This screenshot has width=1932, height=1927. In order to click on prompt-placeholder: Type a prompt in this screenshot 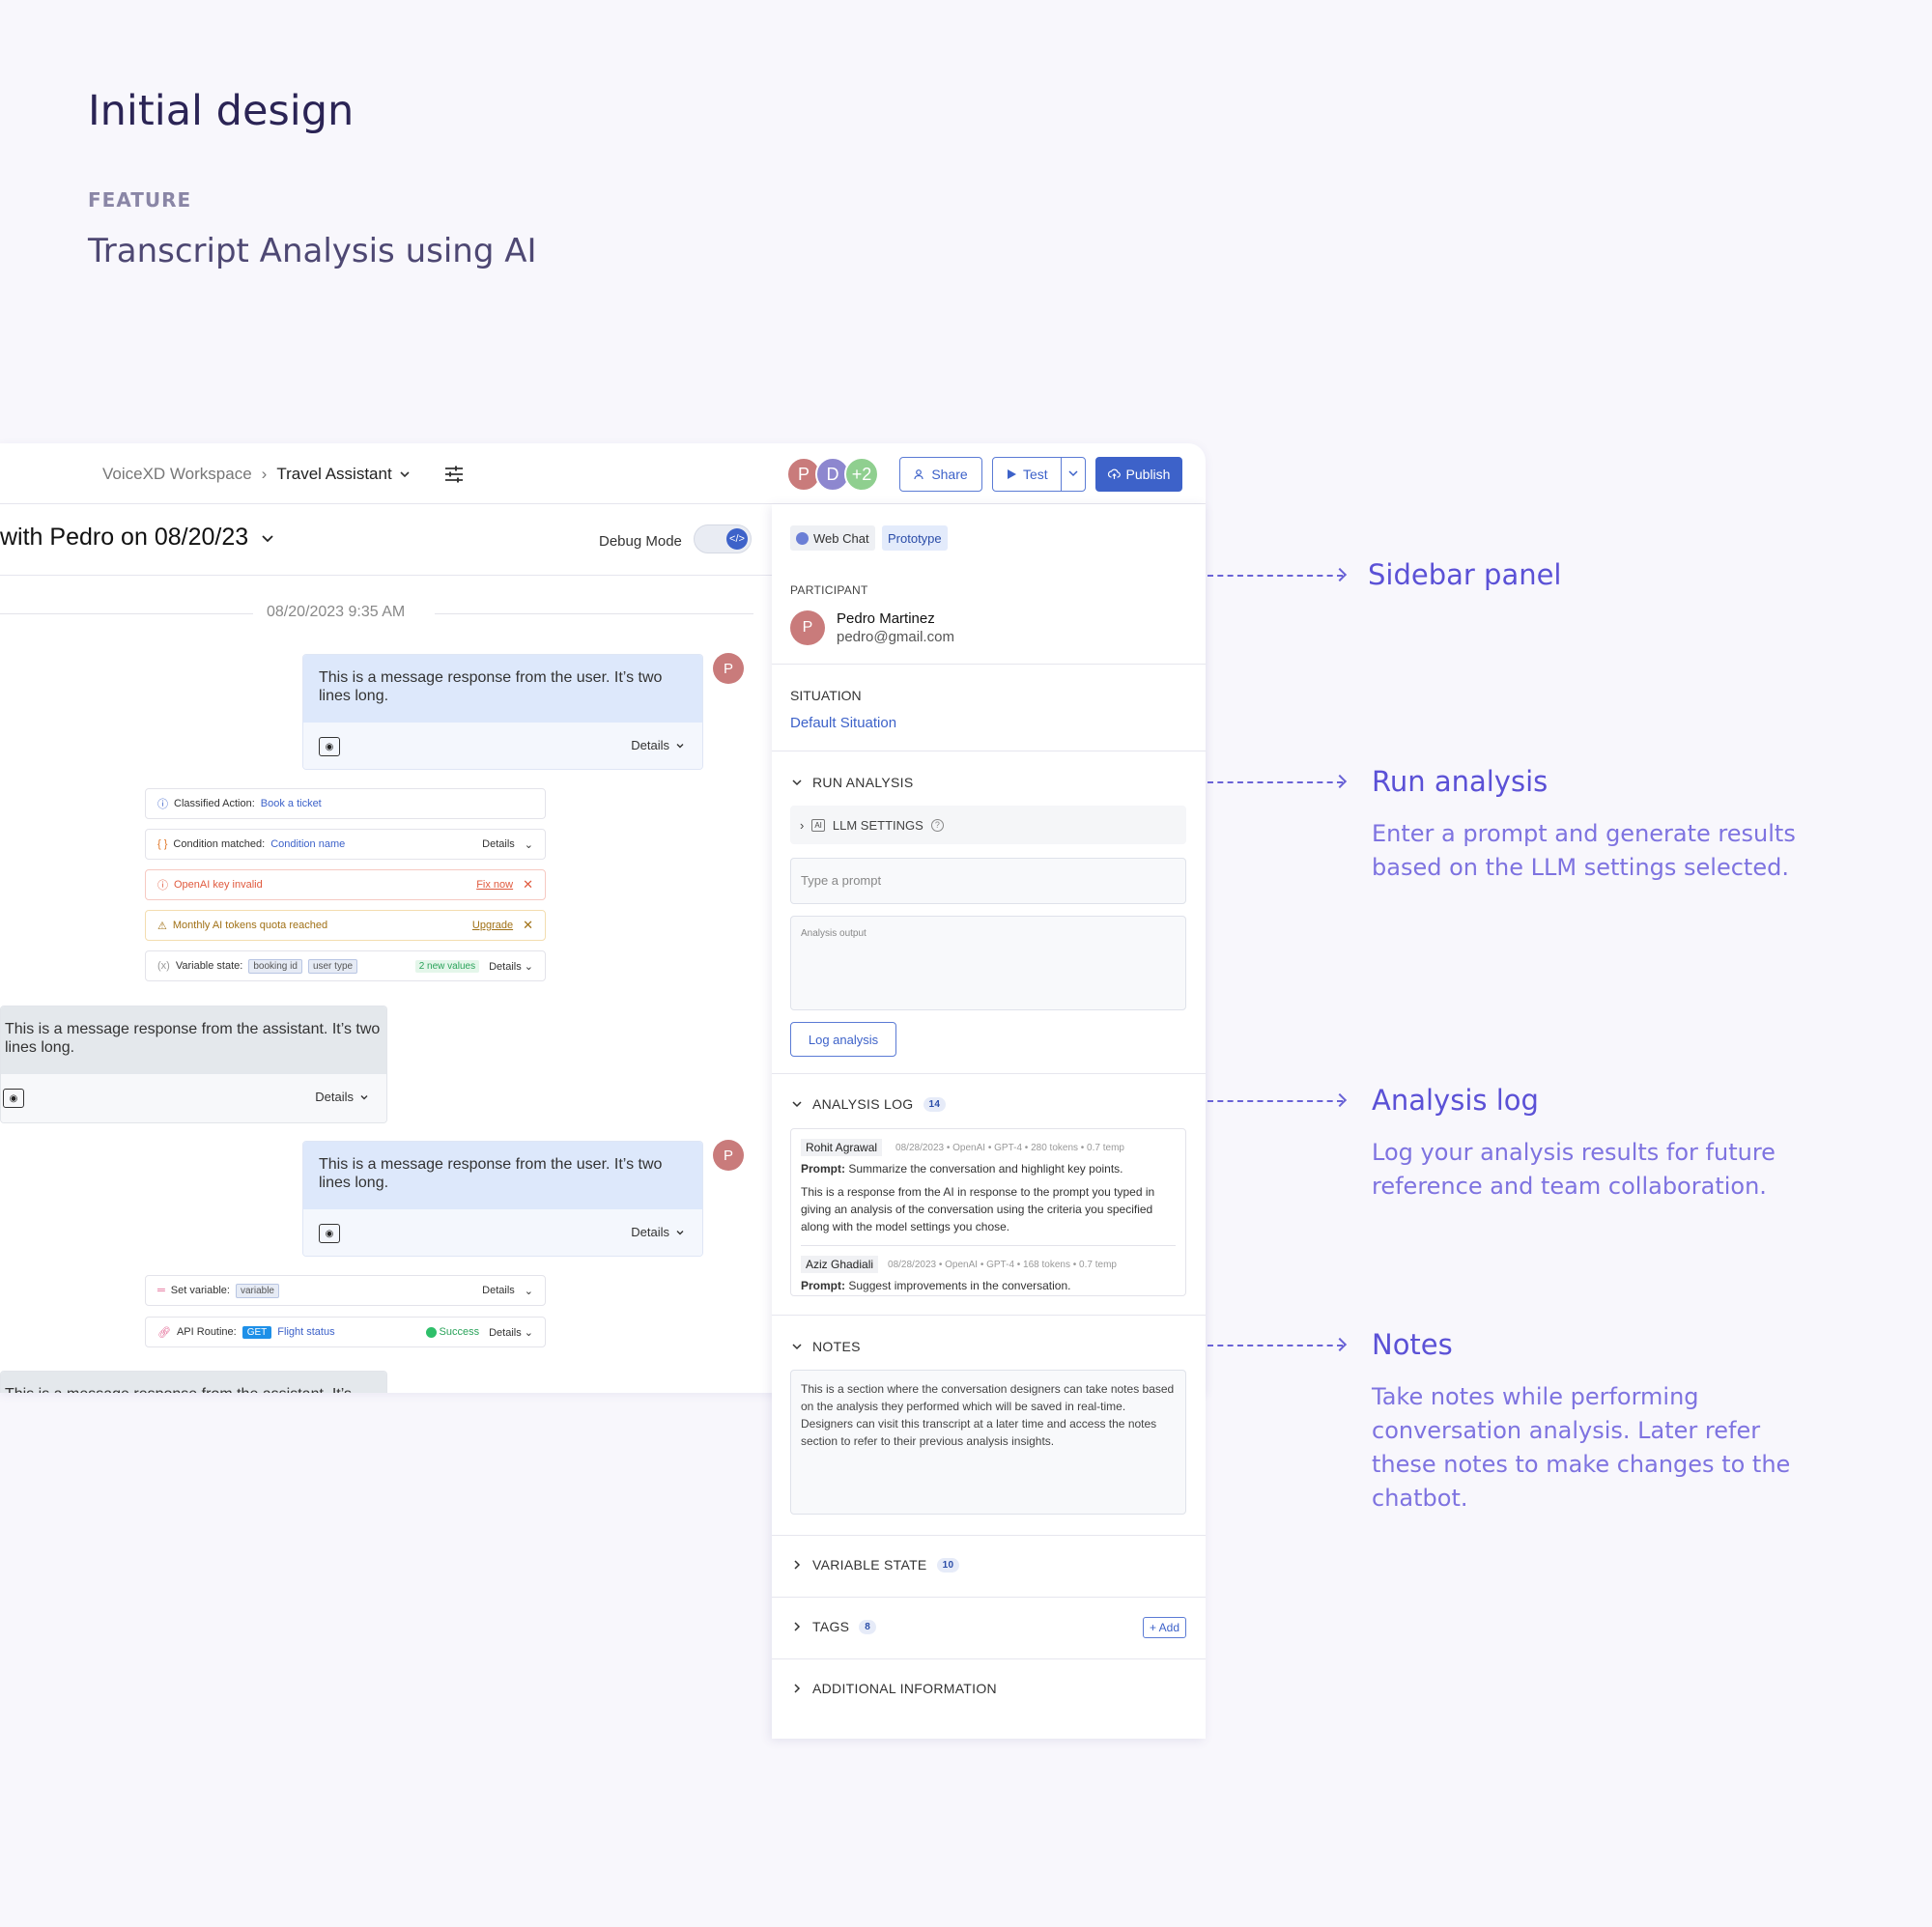, I will do `click(841, 880)`.